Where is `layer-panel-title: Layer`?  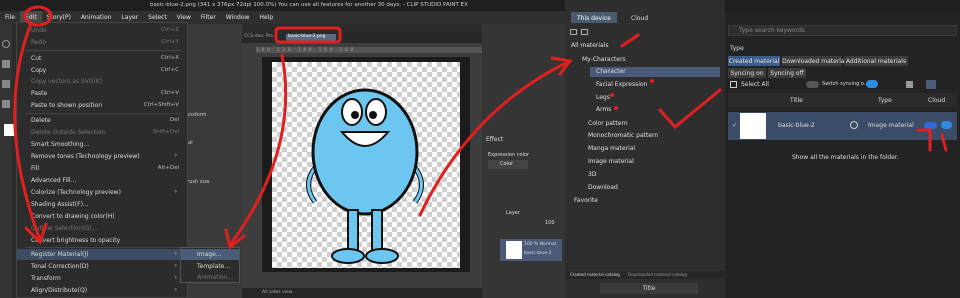 layer-panel-title: Layer is located at coordinates (513, 213).